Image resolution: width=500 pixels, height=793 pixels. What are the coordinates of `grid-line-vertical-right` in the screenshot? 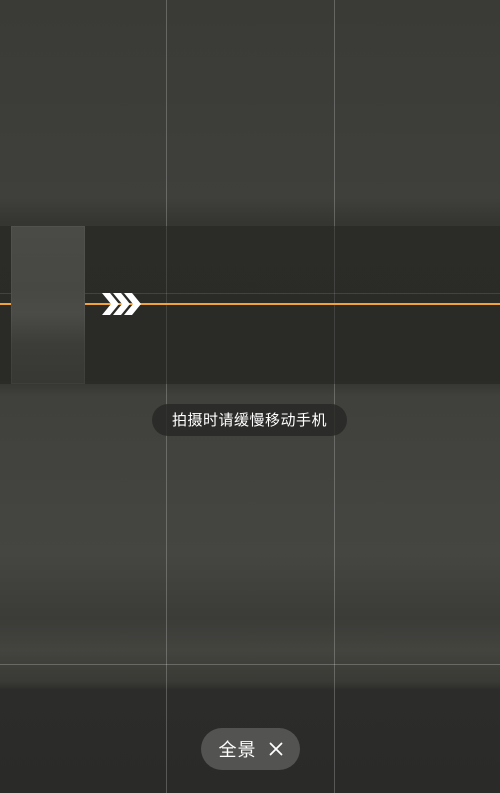 It's located at (334, 396).